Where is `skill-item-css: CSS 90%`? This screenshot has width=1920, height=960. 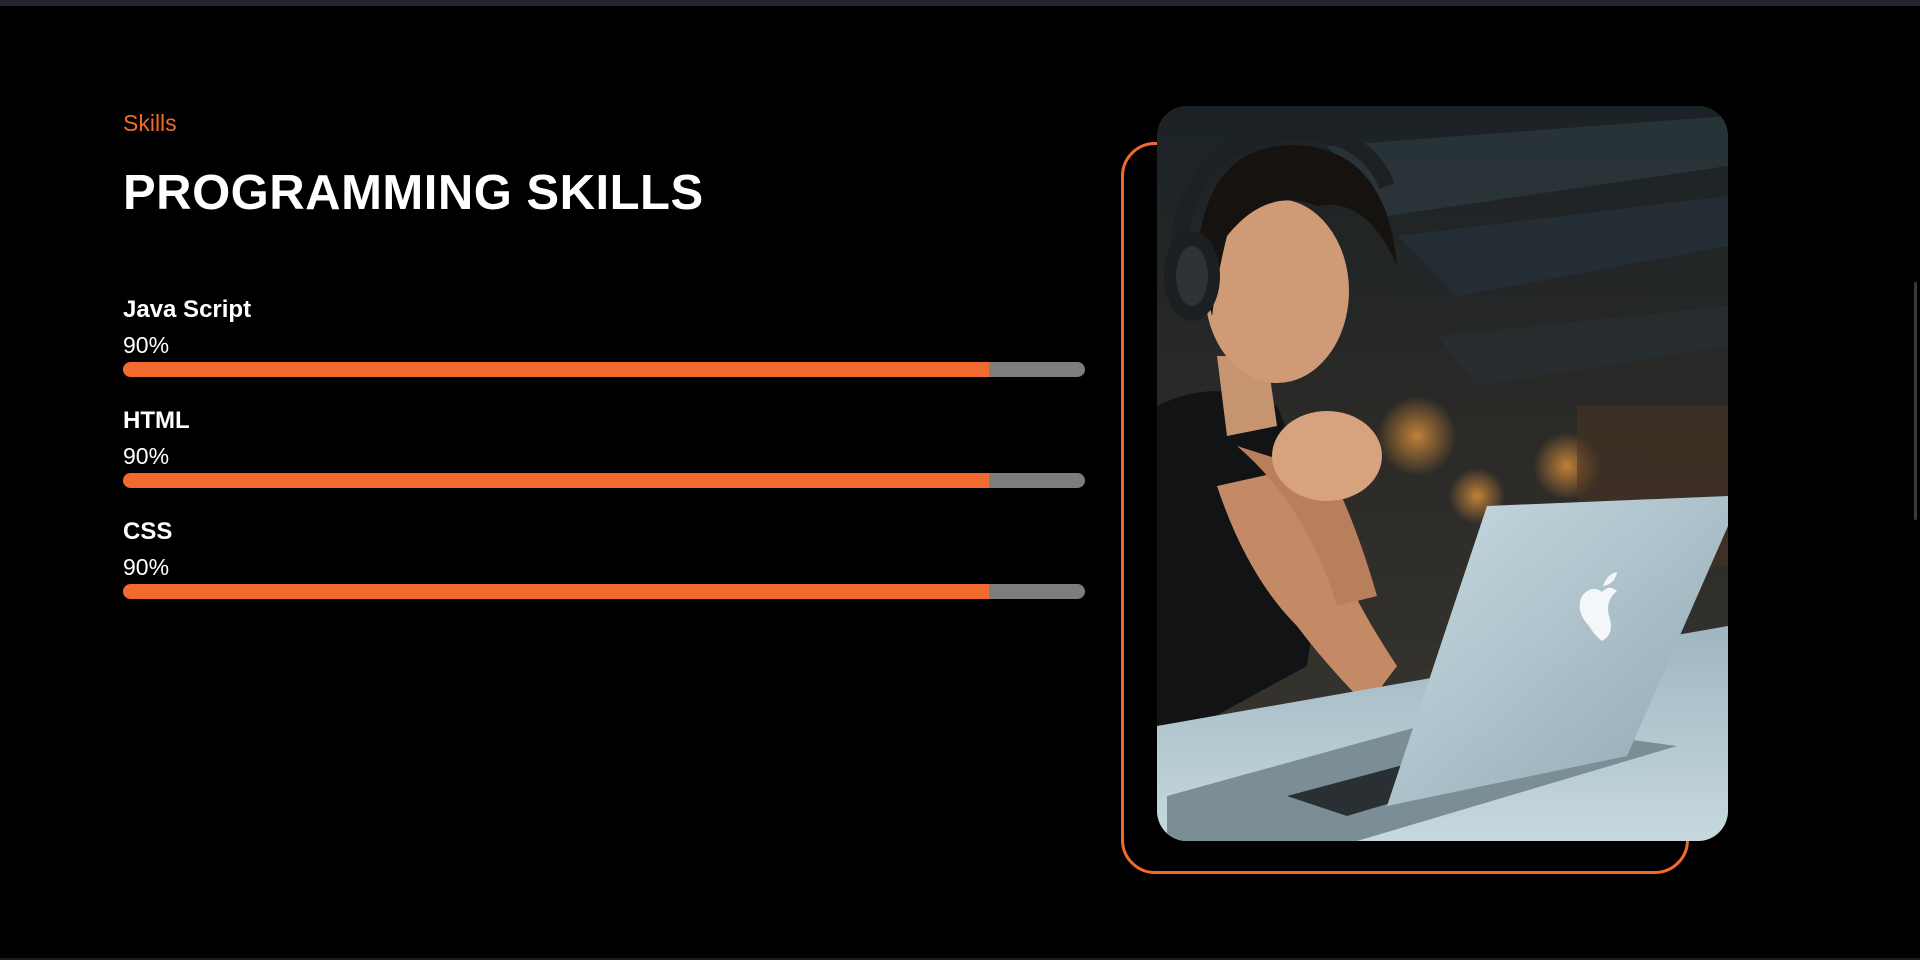 skill-item-css: CSS 90% is located at coordinates (604, 571).